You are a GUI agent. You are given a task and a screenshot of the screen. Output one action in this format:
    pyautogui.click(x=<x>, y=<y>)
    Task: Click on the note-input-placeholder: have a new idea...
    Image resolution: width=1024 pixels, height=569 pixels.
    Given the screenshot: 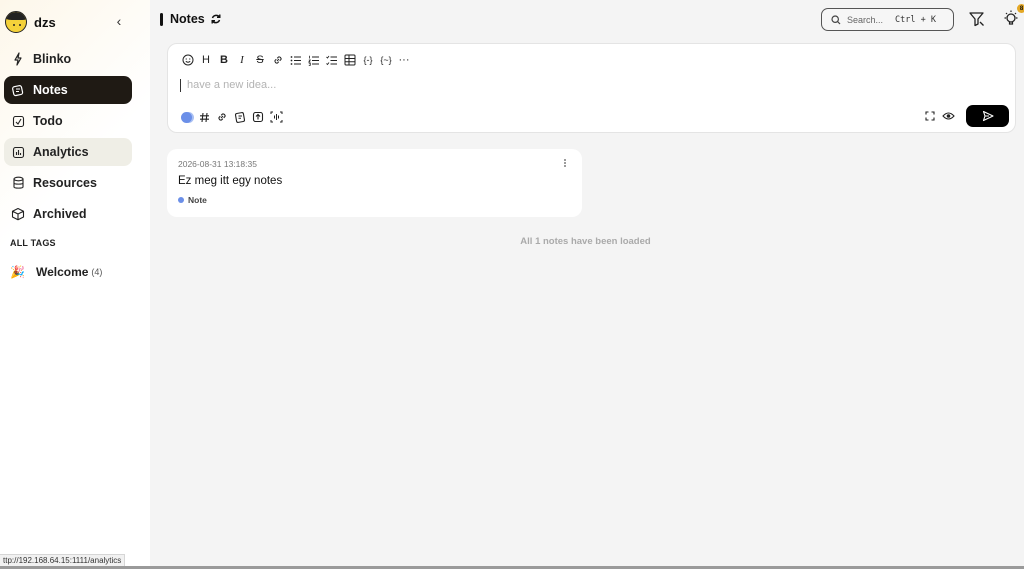 What is the action you would take?
    pyautogui.click(x=232, y=85)
    